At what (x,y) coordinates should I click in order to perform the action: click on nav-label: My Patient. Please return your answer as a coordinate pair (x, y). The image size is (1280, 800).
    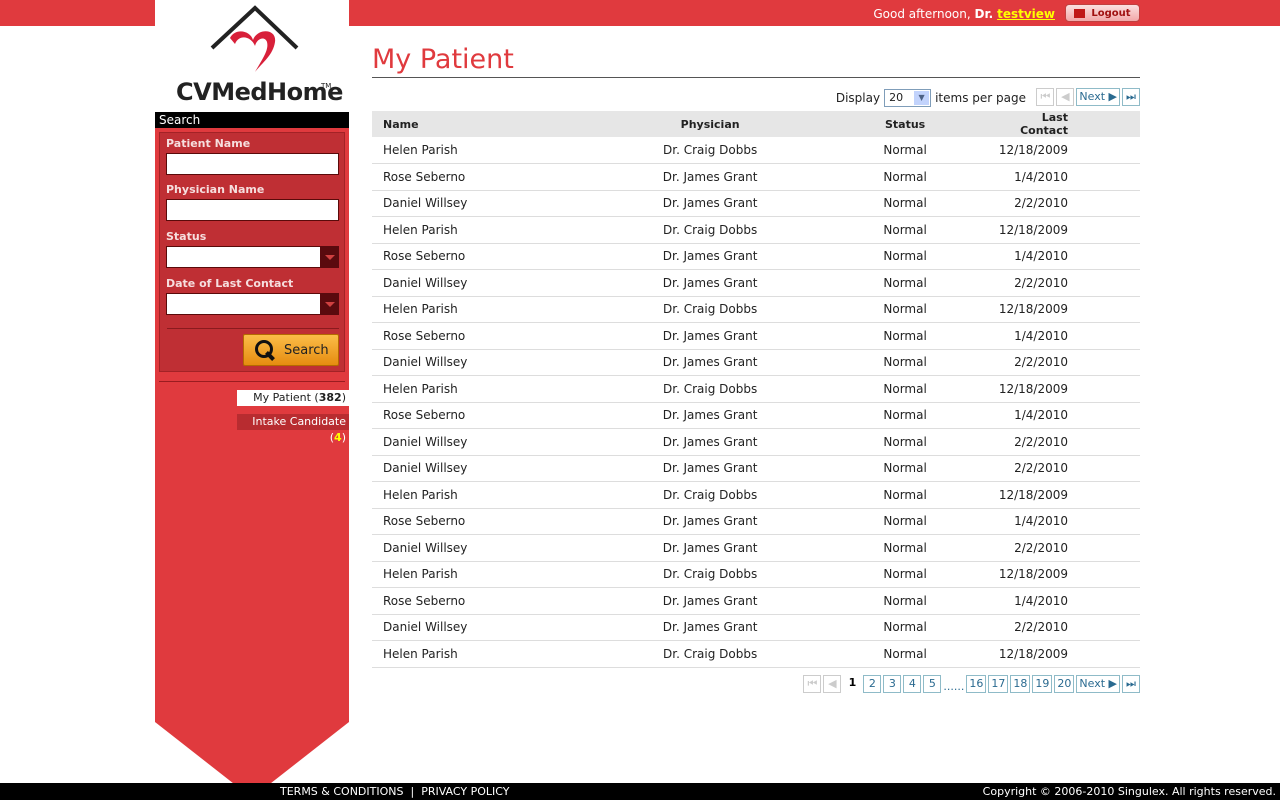
    Looking at the image, I should click on (282, 397).